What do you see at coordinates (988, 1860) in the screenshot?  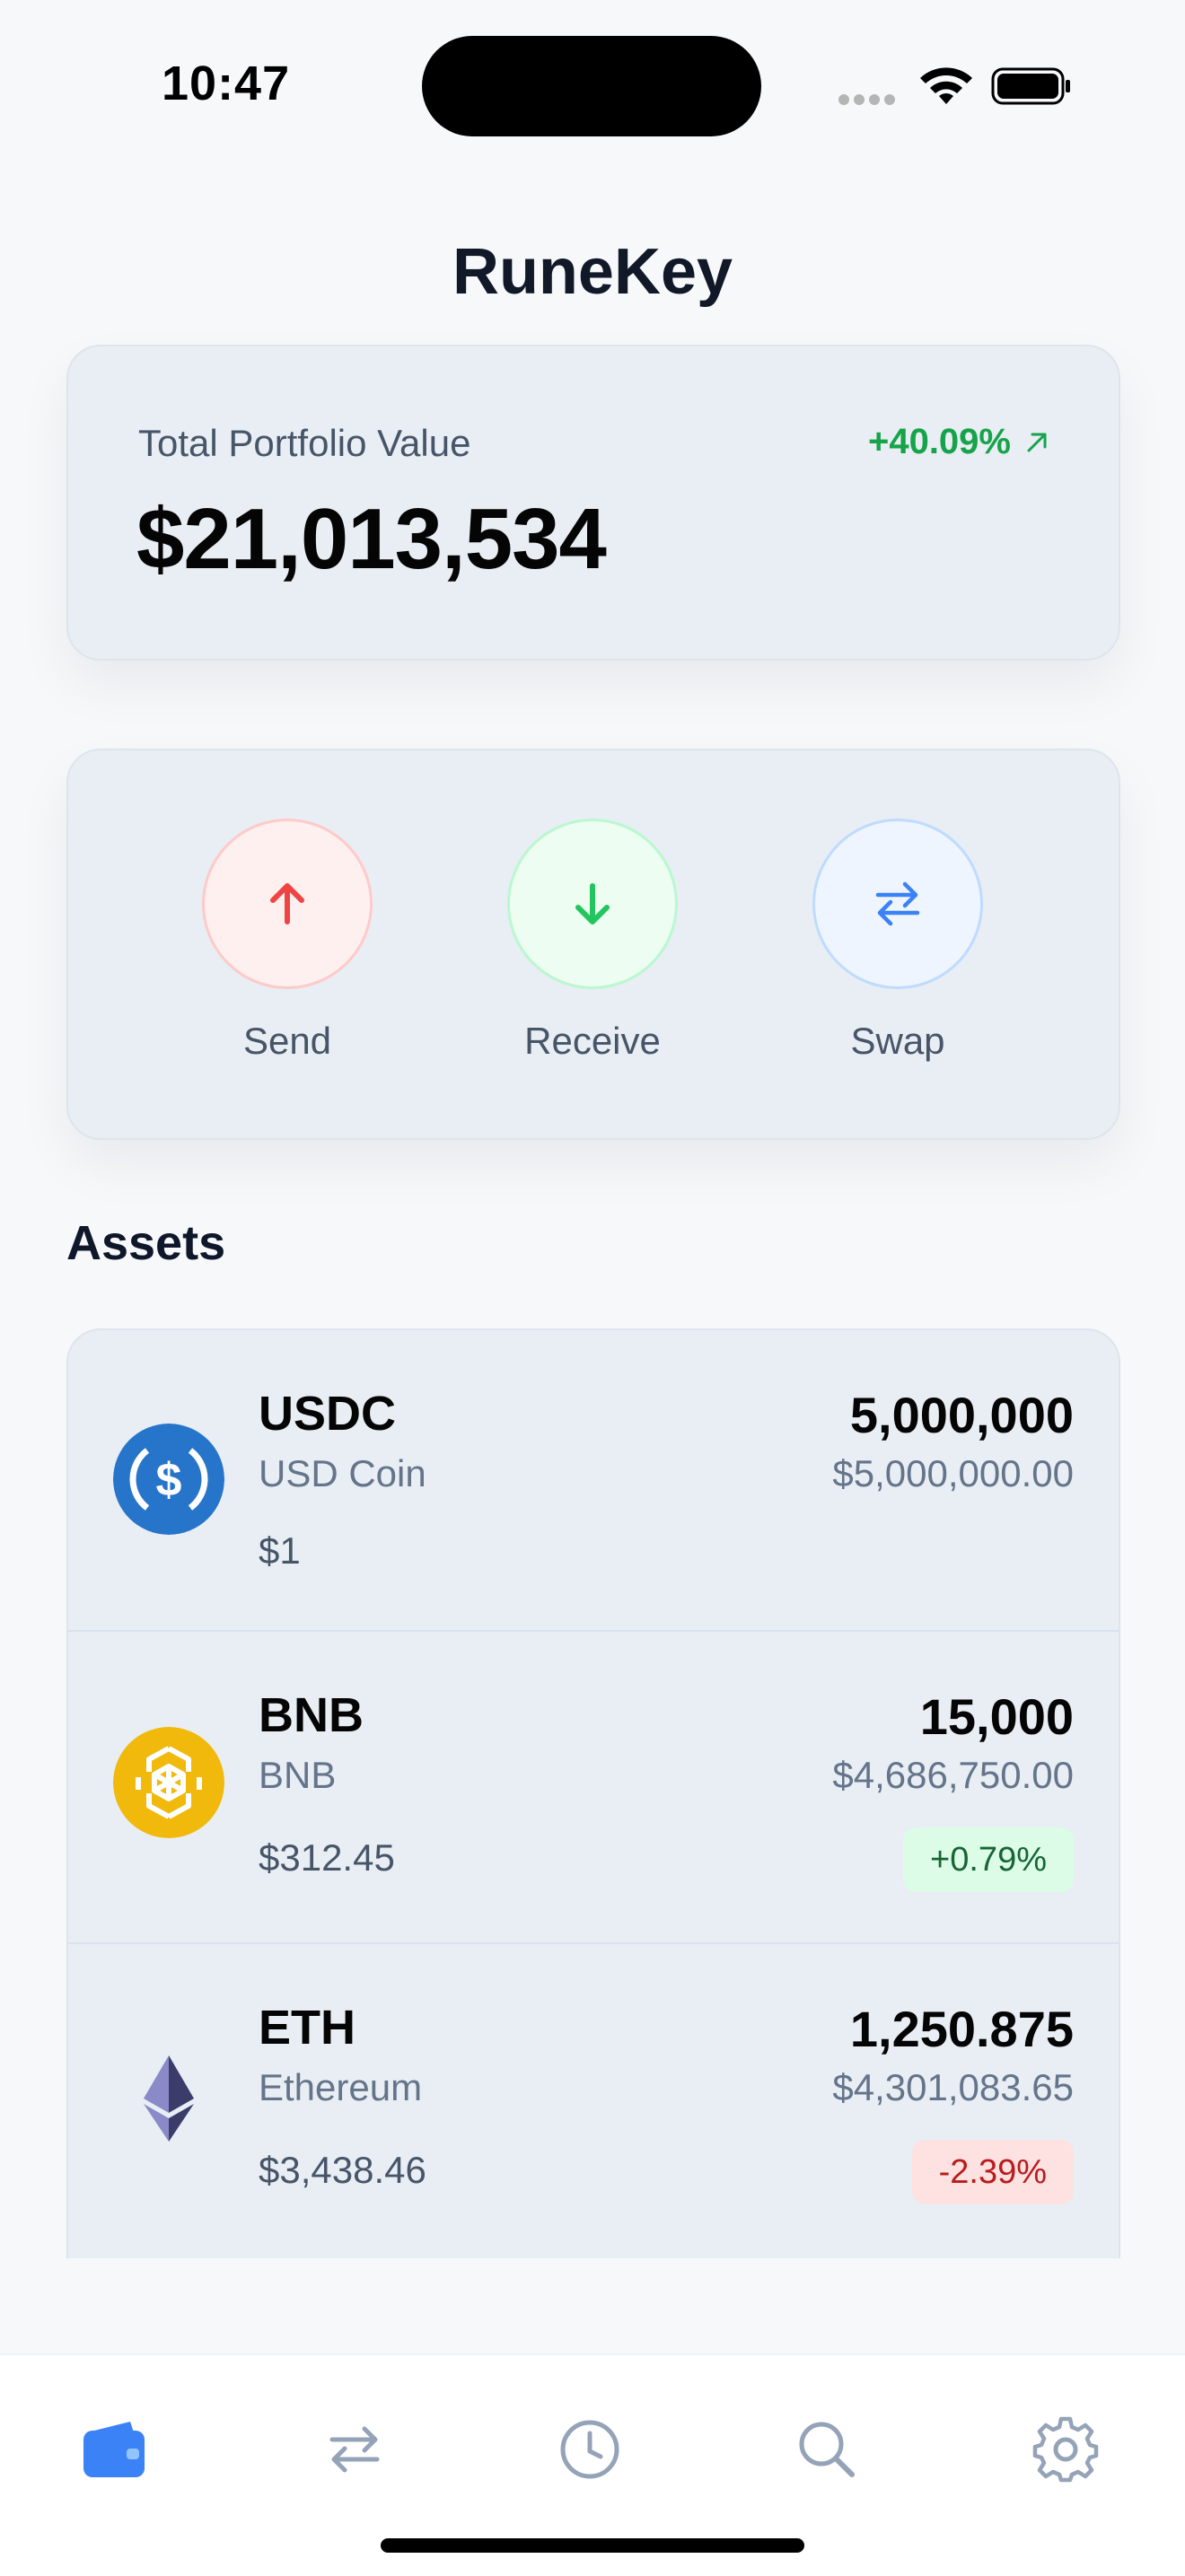 I see `asset-change-badge: +0.79%` at bounding box center [988, 1860].